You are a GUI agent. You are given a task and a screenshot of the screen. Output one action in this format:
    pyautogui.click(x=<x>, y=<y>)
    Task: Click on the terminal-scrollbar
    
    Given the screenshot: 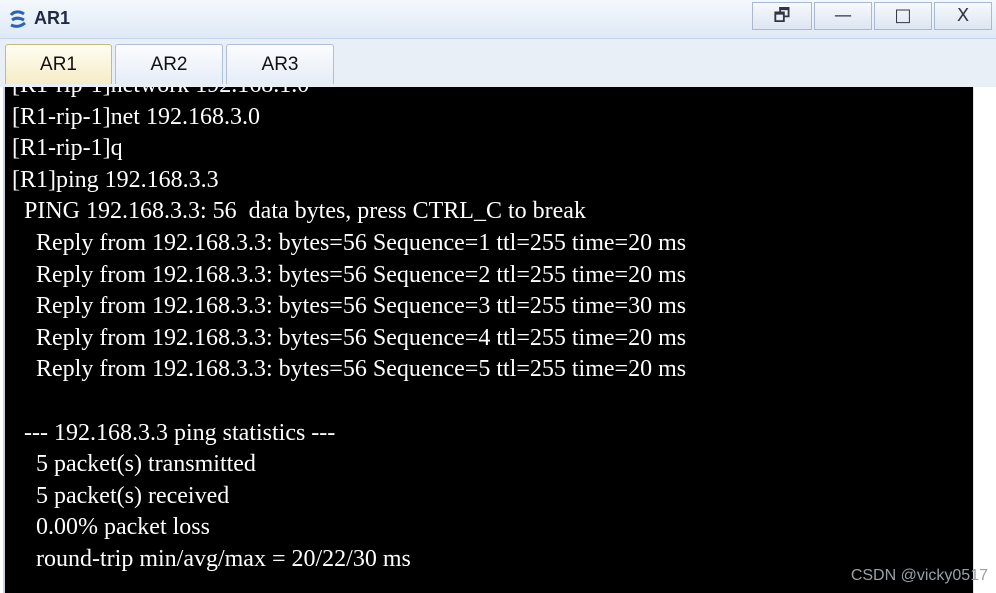 What is the action you would take?
    pyautogui.click(x=984, y=340)
    